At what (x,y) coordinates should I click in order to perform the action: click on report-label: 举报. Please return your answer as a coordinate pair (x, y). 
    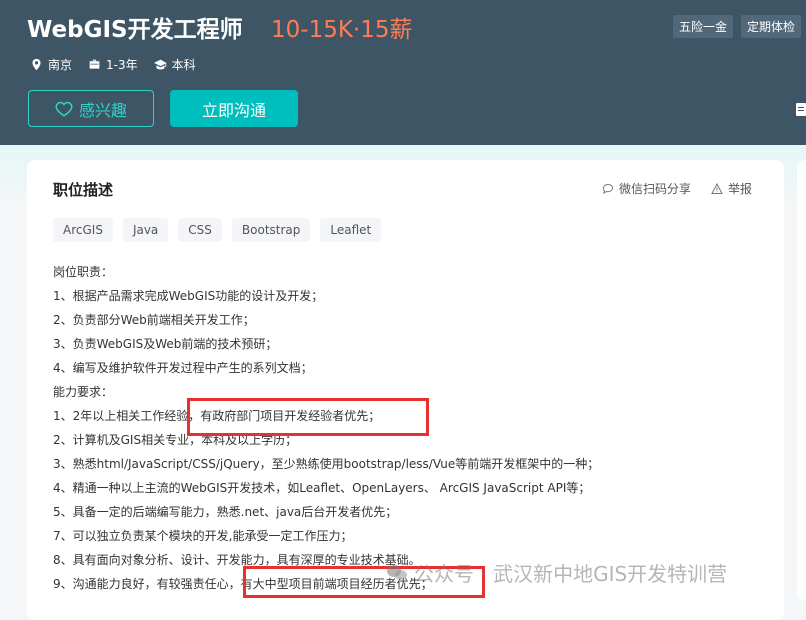
    Looking at the image, I should click on (740, 189).